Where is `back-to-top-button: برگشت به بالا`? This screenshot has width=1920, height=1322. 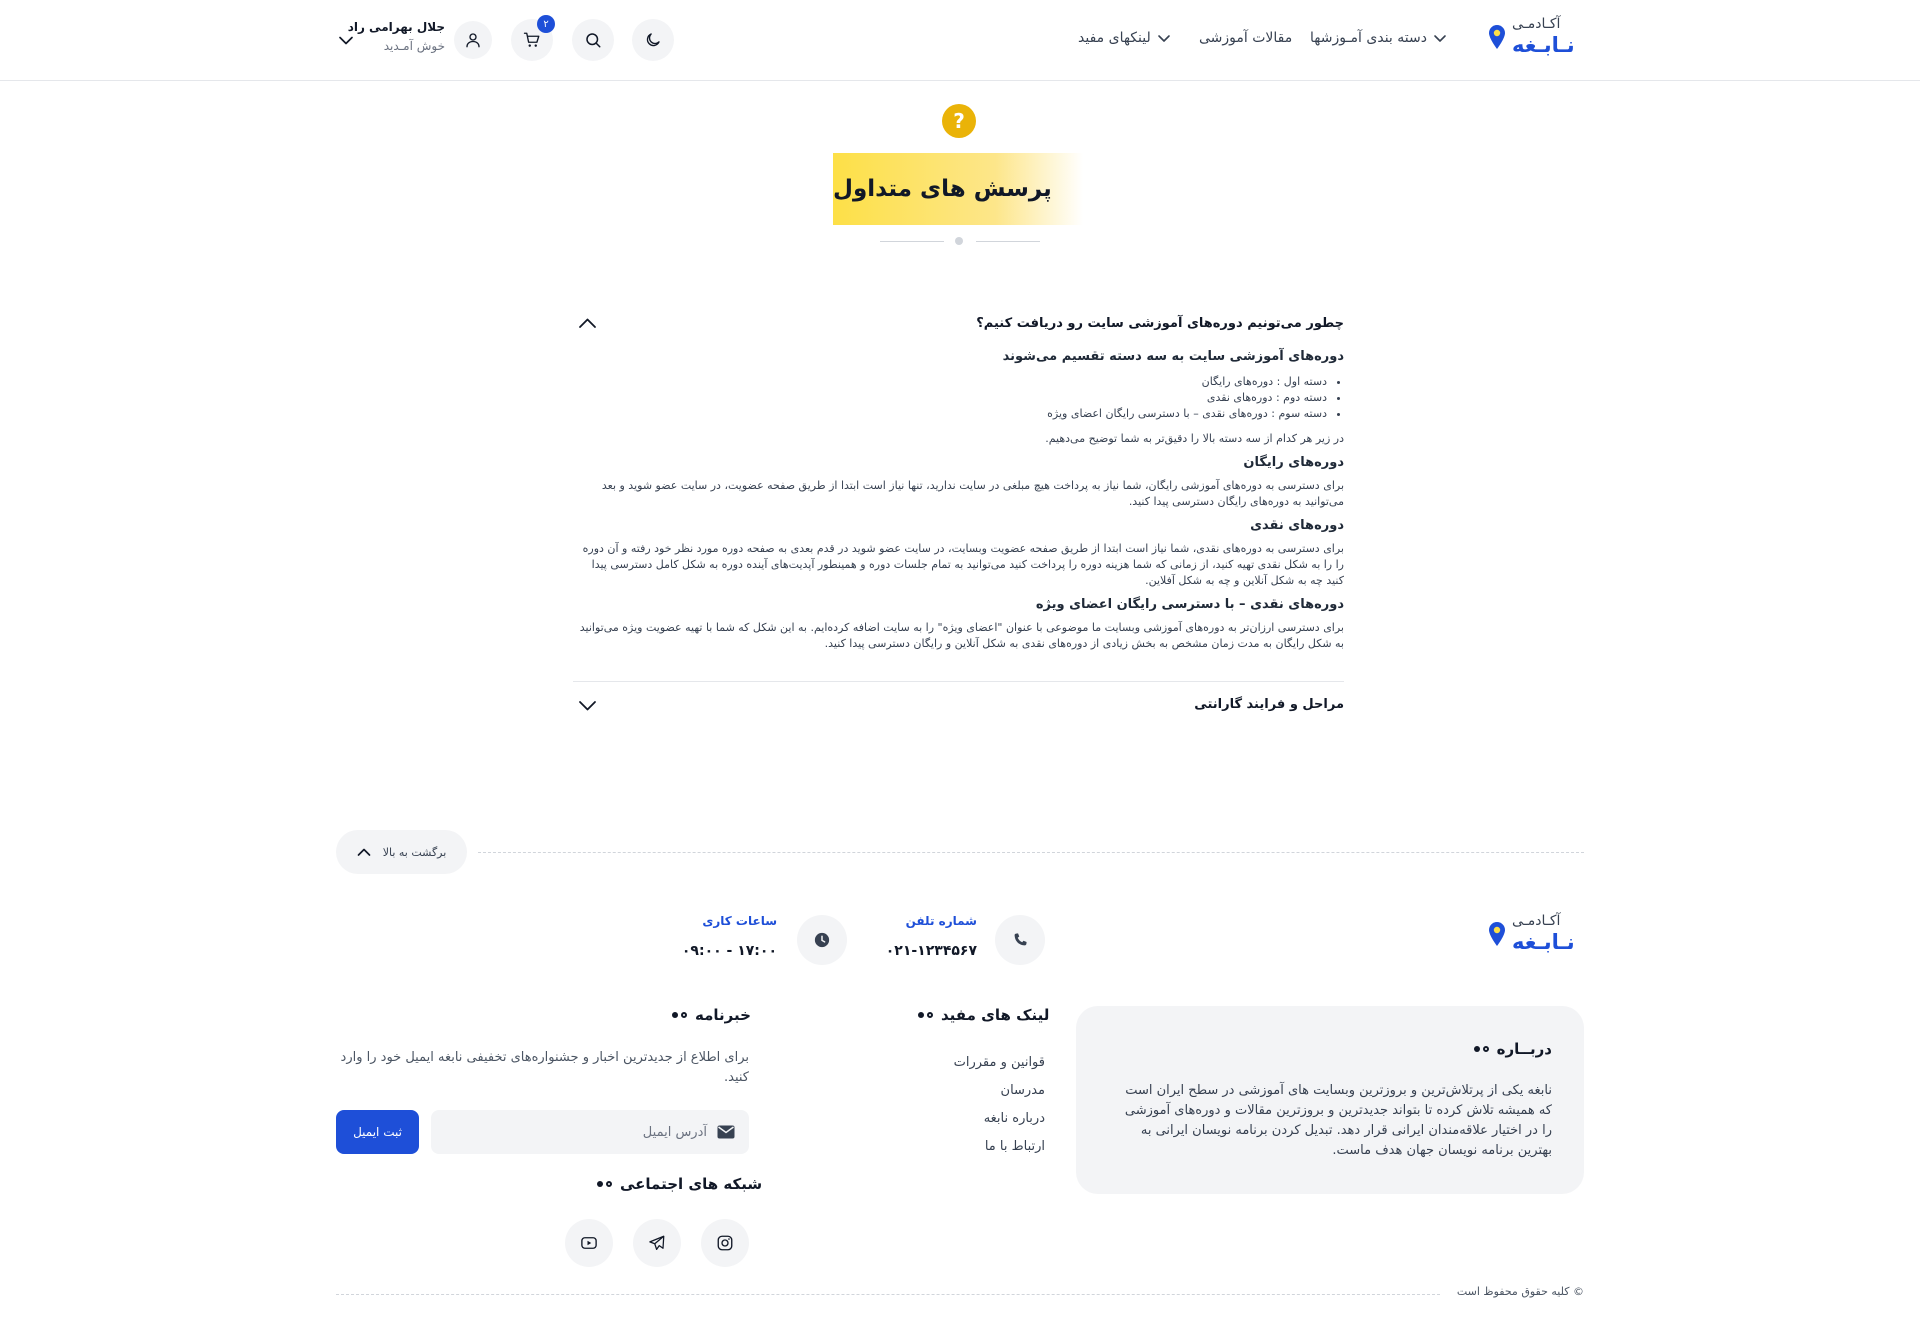 back-to-top-button: برگشت به بالا is located at coordinates (401, 852).